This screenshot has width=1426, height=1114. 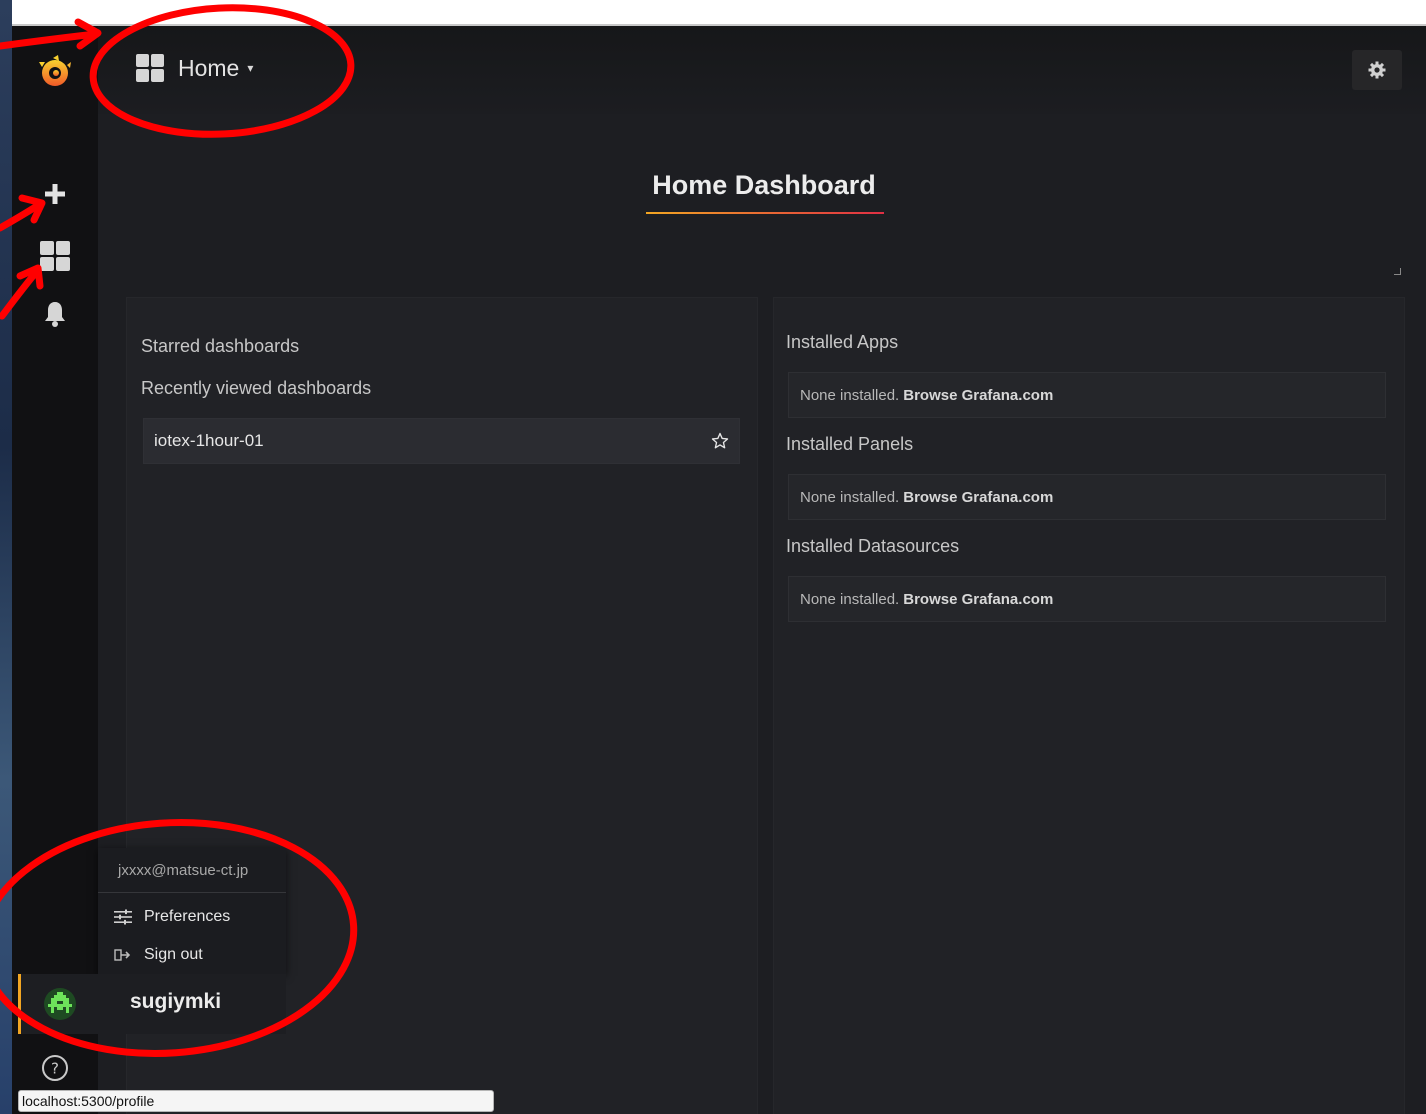 What do you see at coordinates (173, 954) in the screenshot?
I see `sign-out-label: Sign out` at bounding box center [173, 954].